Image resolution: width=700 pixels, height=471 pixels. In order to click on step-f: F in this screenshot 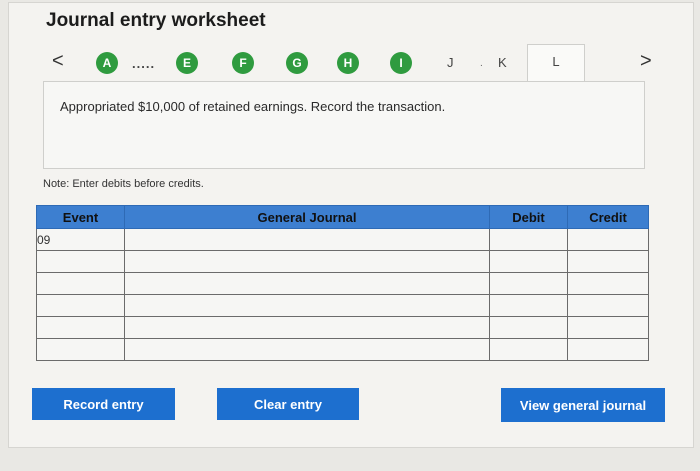, I will do `click(243, 63)`.